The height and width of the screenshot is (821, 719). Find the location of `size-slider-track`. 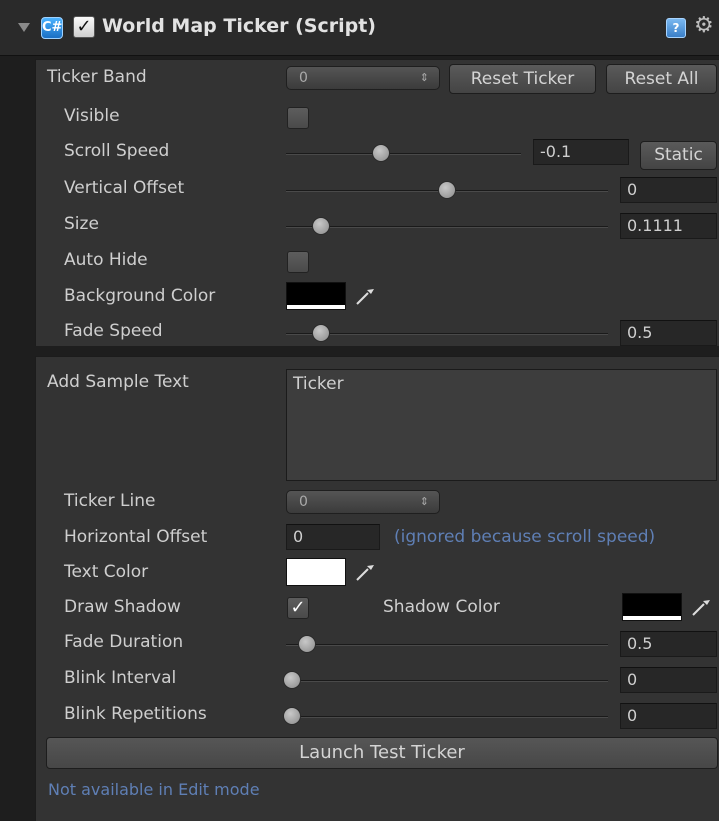

size-slider-track is located at coordinates (447, 227).